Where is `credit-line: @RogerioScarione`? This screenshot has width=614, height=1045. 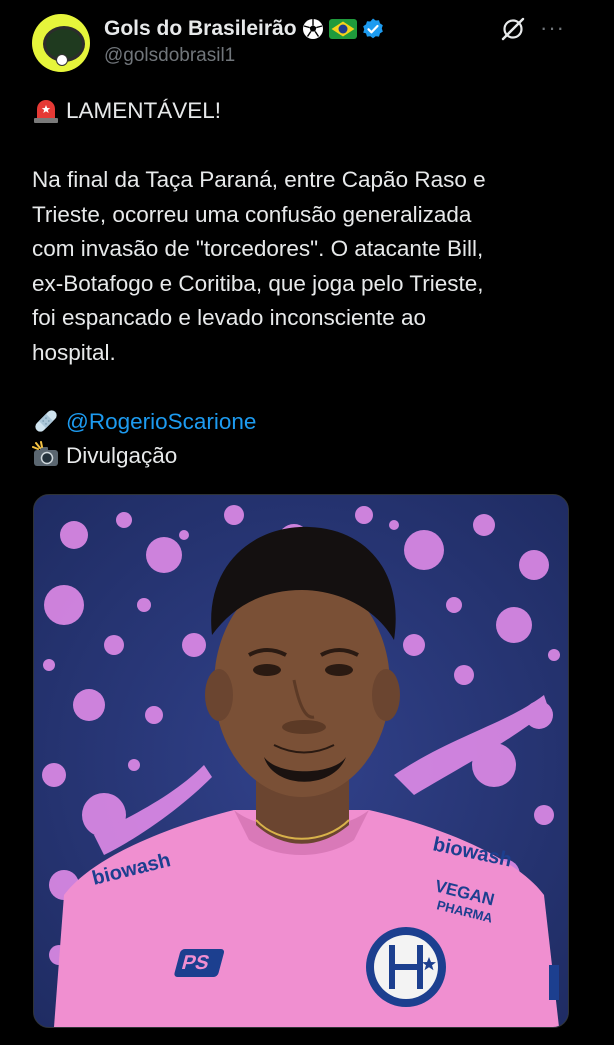 credit-line: @RogerioScarione is located at coordinates (307, 422).